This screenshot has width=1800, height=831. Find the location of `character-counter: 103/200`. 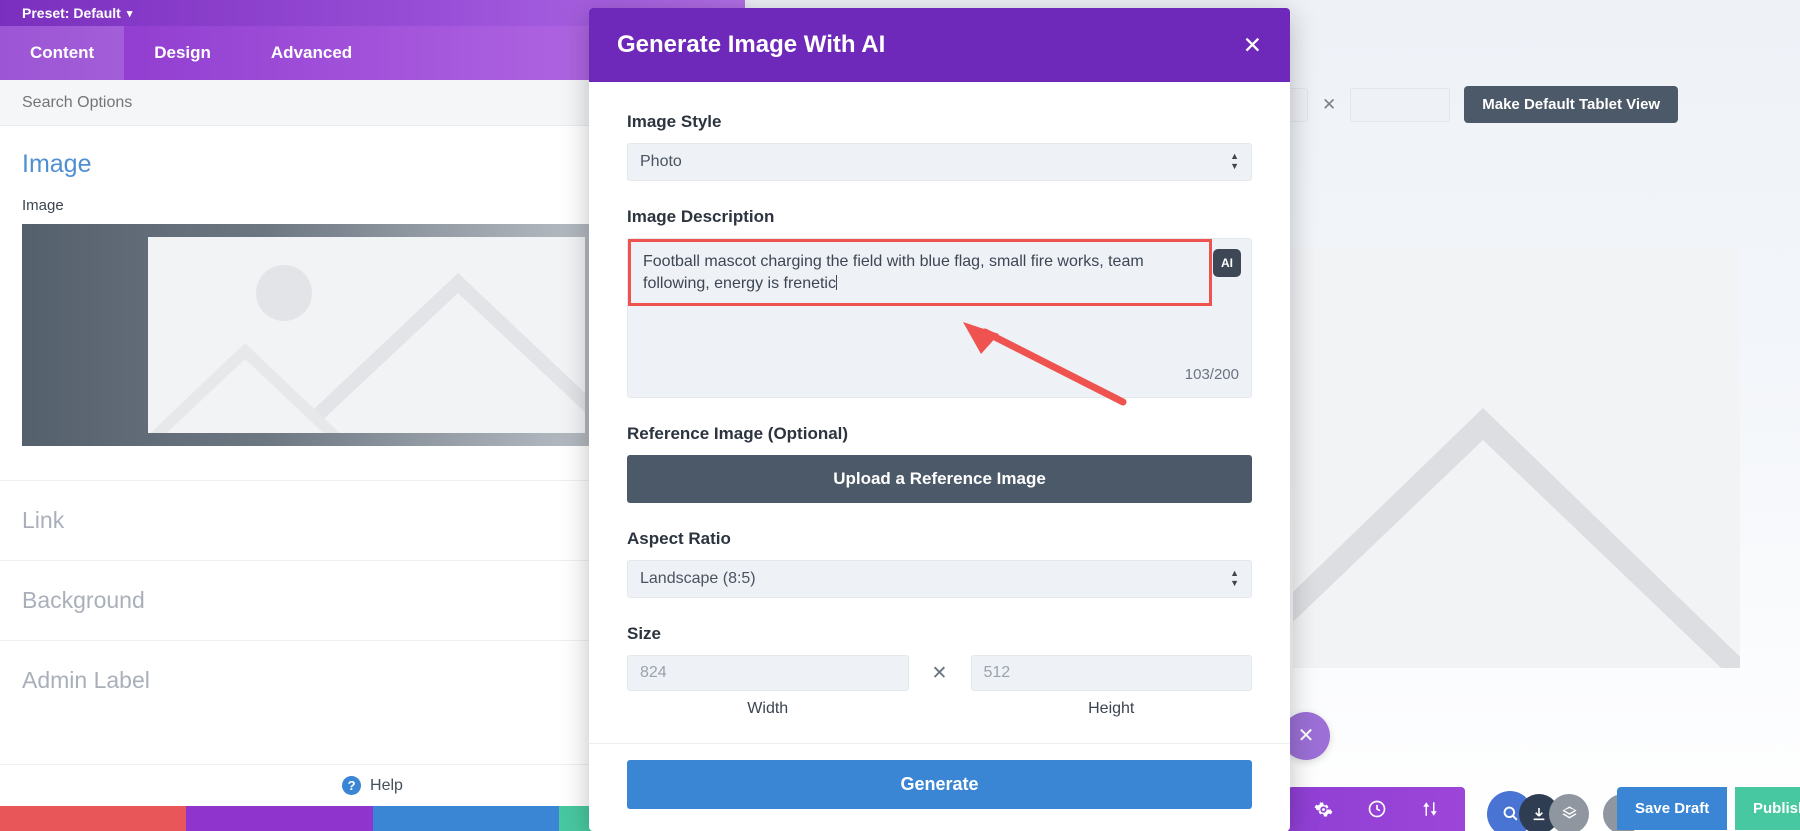

character-counter: 103/200 is located at coordinates (1211, 374).